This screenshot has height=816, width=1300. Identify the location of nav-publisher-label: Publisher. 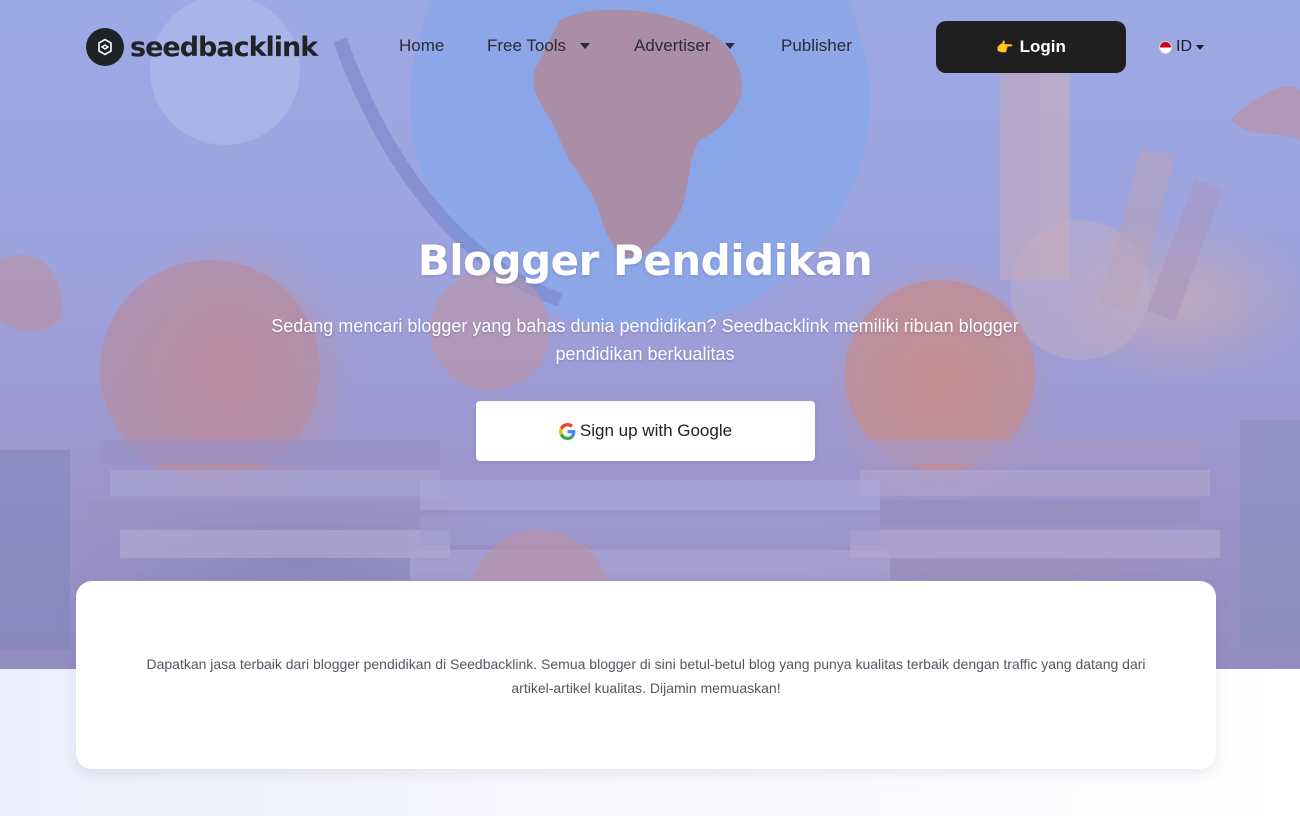
(816, 45).